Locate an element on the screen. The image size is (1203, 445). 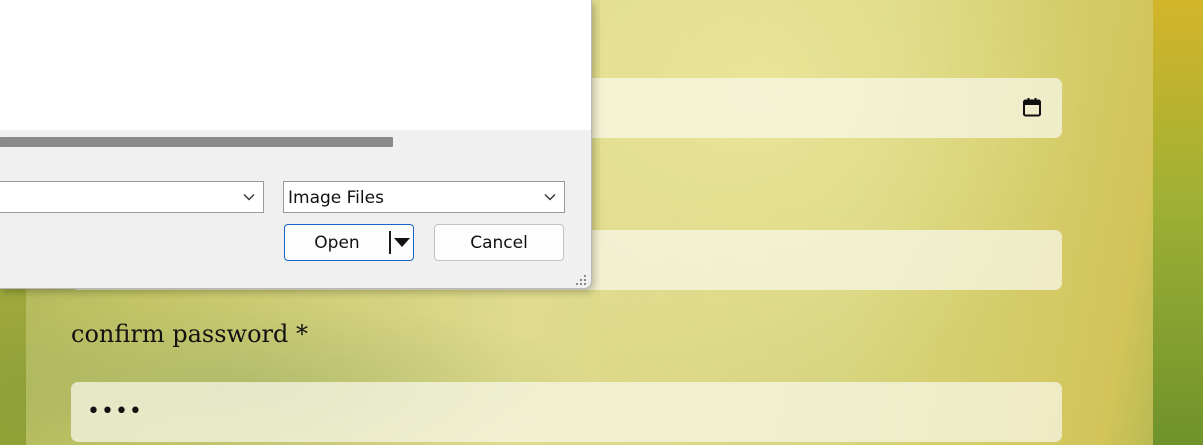
caret-down-icon is located at coordinates (402, 242).